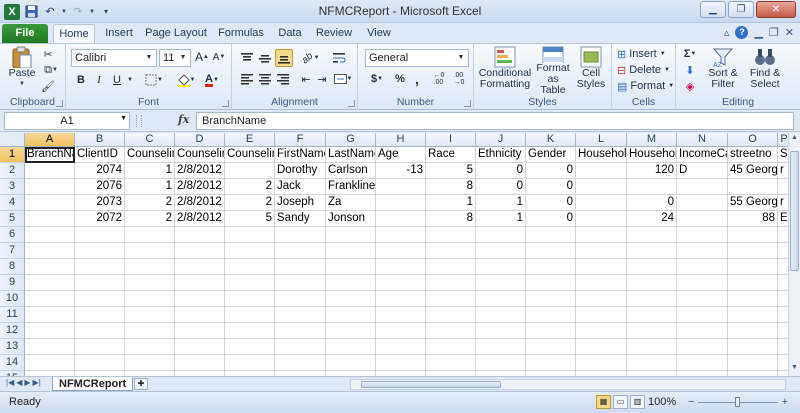 The height and width of the screenshot is (413, 800). Describe the element at coordinates (150, 140) in the screenshot. I see `column-header-c: C` at that location.